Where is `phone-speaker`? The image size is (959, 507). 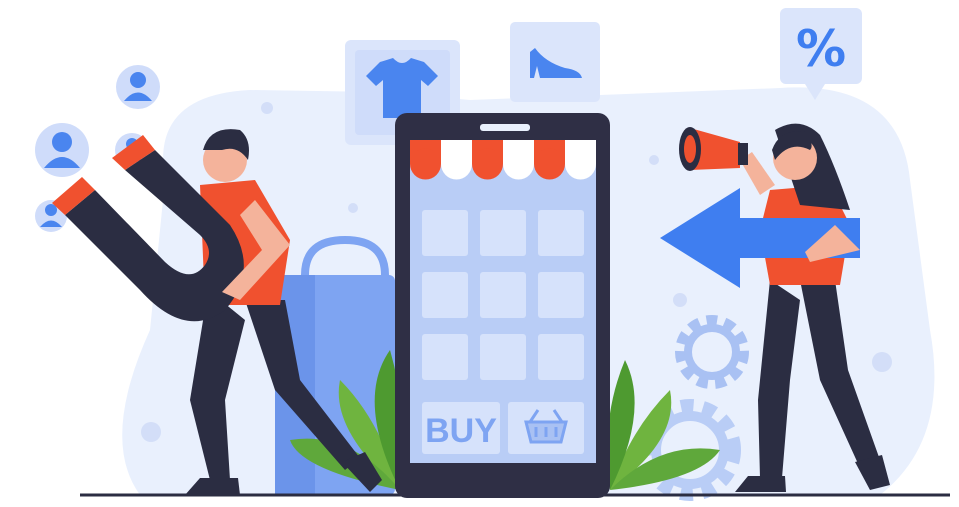 phone-speaker is located at coordinates (505, 127).